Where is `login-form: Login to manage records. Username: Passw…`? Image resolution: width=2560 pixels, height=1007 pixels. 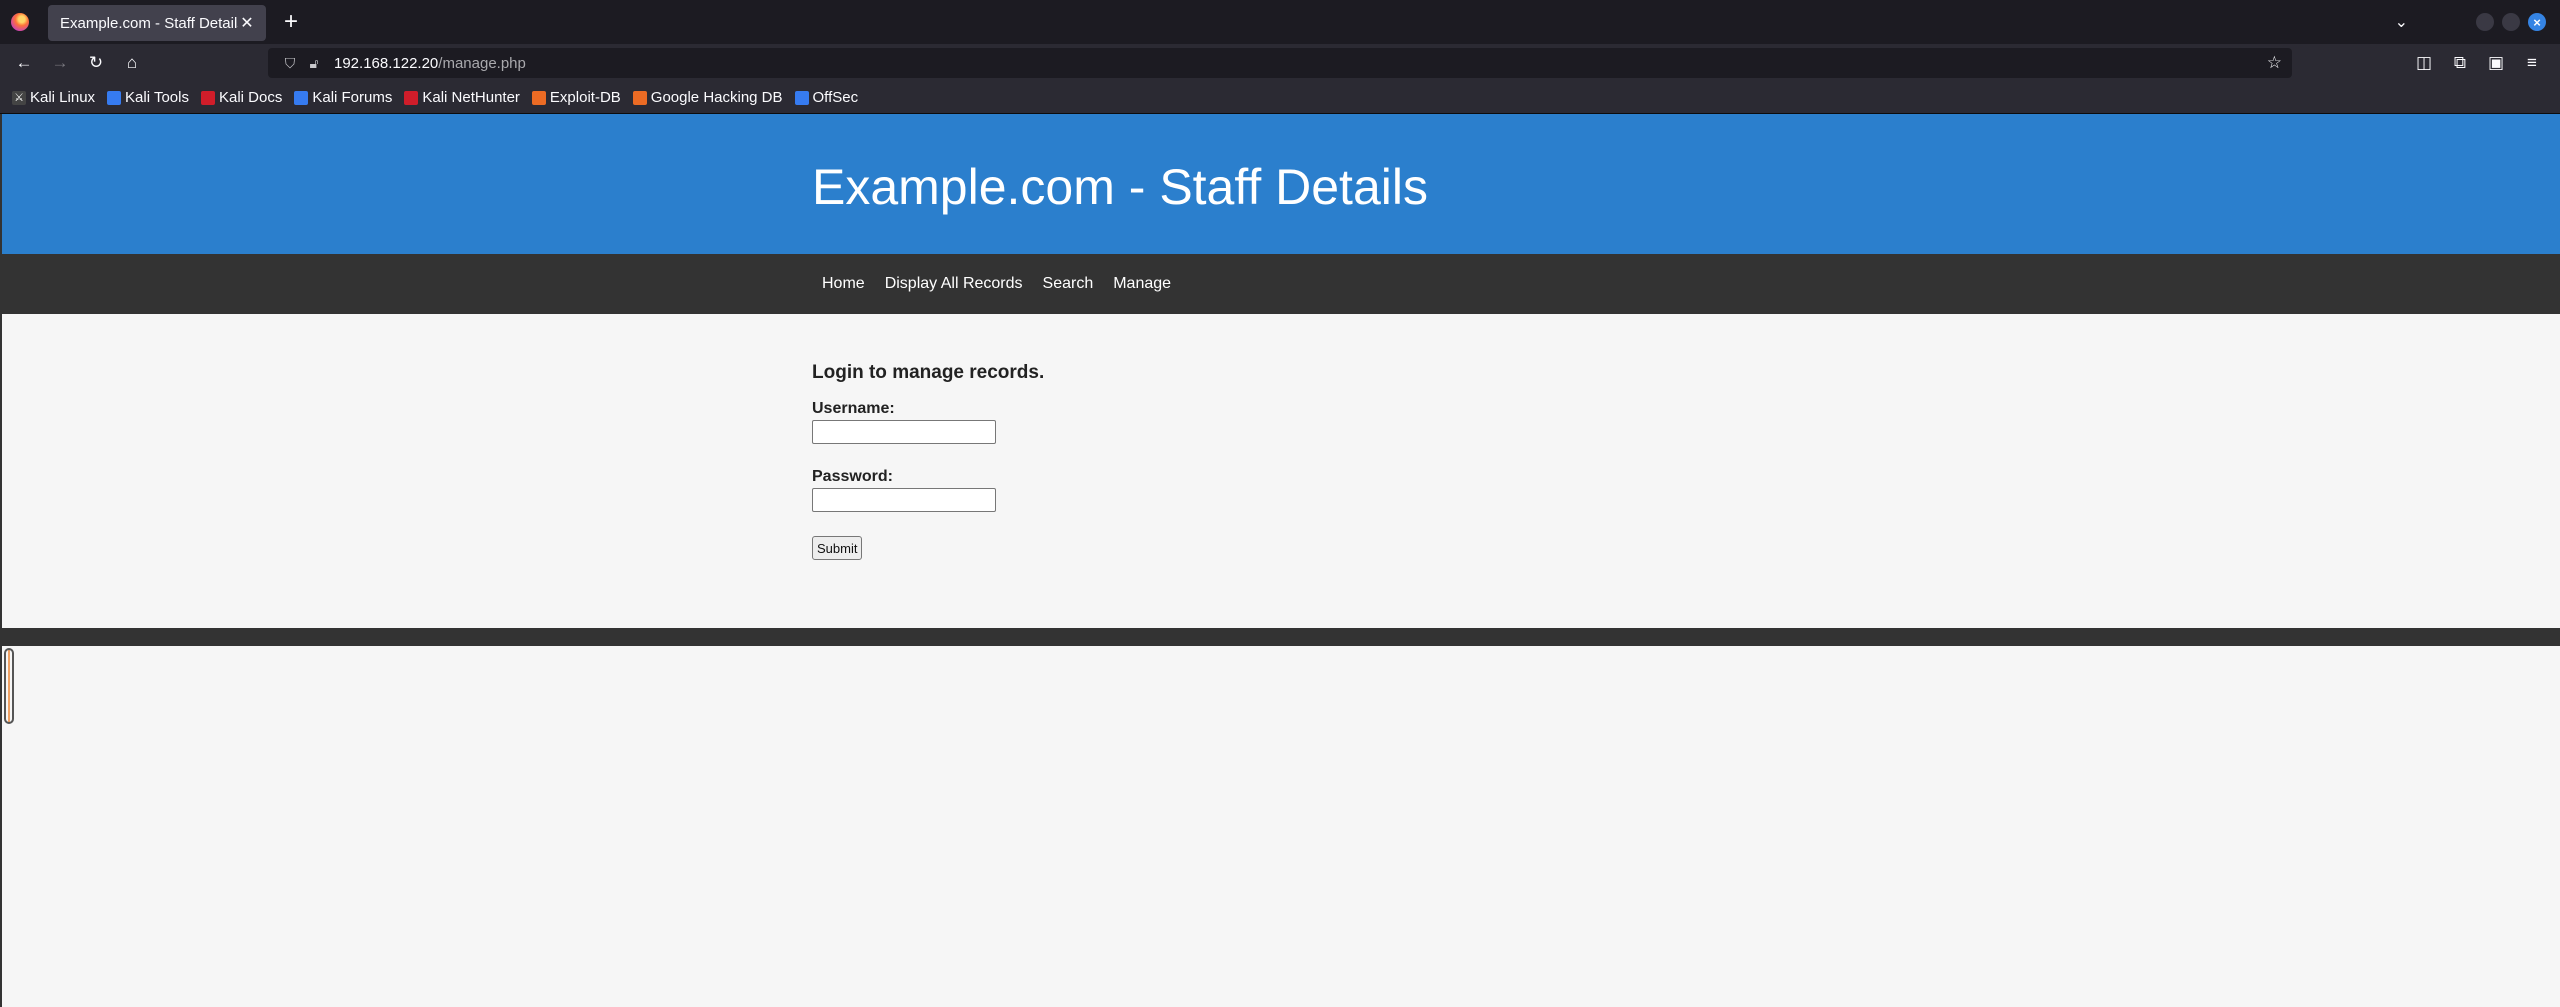
login-form: Login to manage records. Username: Passw… is located at coordinates (928, 461).